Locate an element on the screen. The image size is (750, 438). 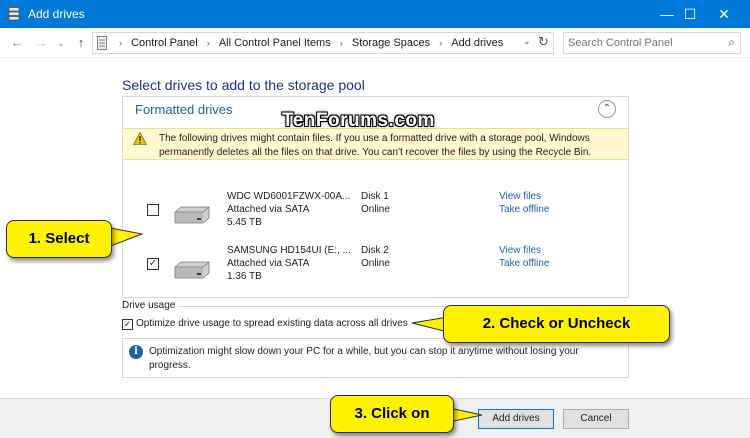
drive-status-info: Disk 2 Online is located at coordinates (375, 257).